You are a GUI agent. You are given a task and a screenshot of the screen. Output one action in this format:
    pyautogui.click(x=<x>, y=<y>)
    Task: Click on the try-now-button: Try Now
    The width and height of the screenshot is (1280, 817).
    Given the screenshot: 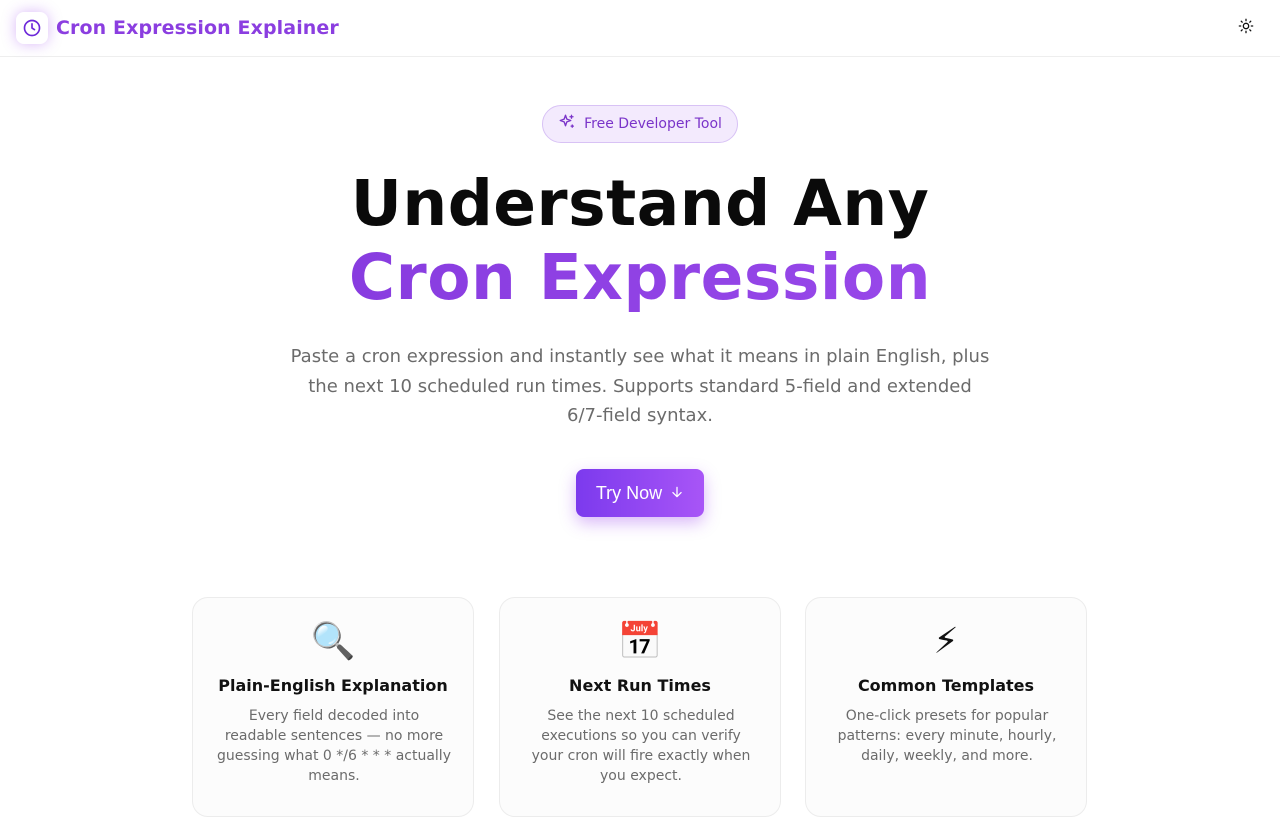 What is the action you would take?
    pyautogui.click(x=640, y=493)
    